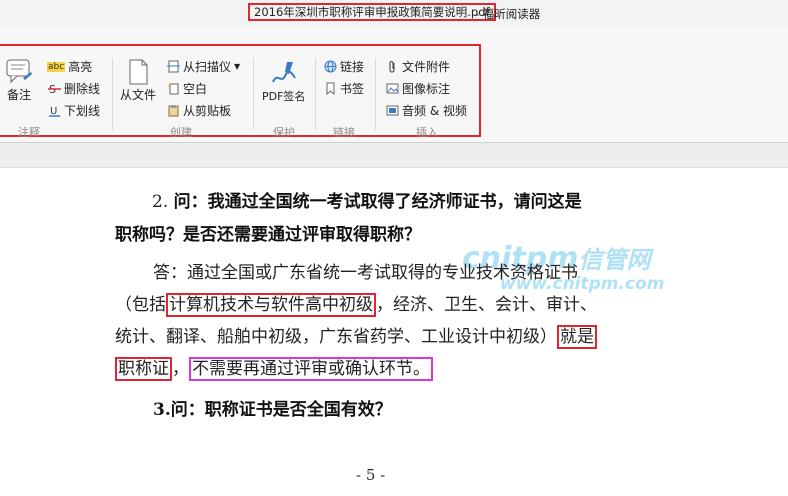 The image size is (788, 496). What do you see at coordinates (614, 260) in the screenshot?
I see `watermark-cn: 信管网` at bounding box center [614, 260].